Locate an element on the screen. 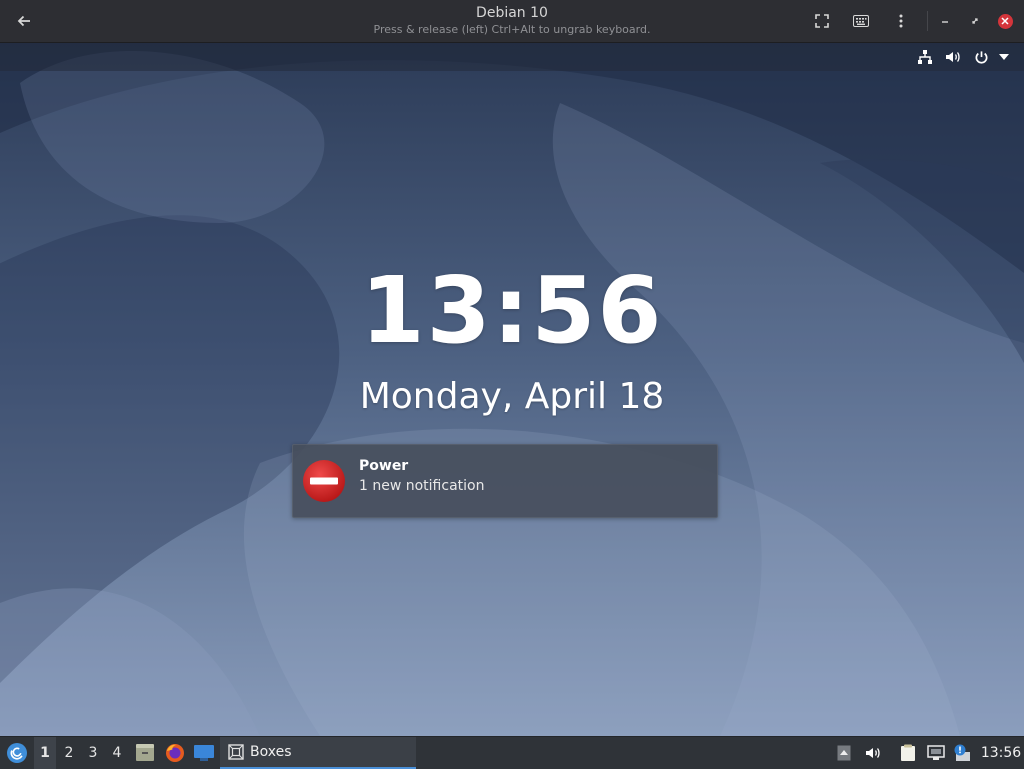  launcher-file-manager is located at coordinates (145, 753).